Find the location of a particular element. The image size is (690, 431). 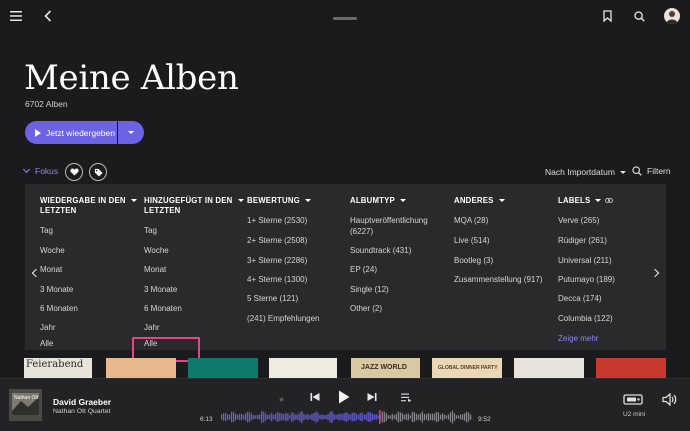

filter-option: Universal (211) is located at coordinates (585, 261).